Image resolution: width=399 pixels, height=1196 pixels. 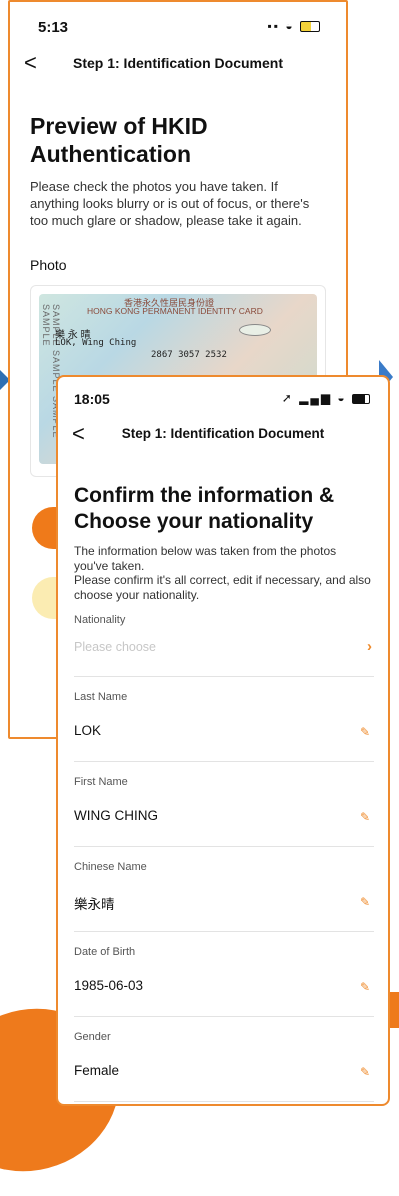 I want to click on card-name-en: LOK, Wing Ching, so click(x=96, y=343).